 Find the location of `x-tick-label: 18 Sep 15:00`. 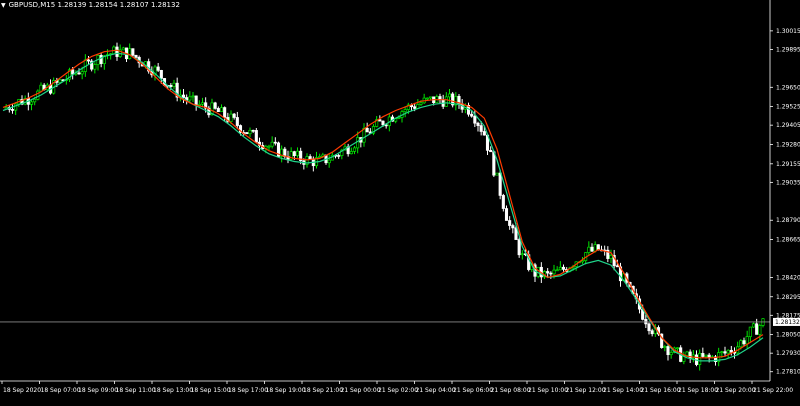

x-tick-label: 18 Sep 15:00 is located at coordinates (211, 390).